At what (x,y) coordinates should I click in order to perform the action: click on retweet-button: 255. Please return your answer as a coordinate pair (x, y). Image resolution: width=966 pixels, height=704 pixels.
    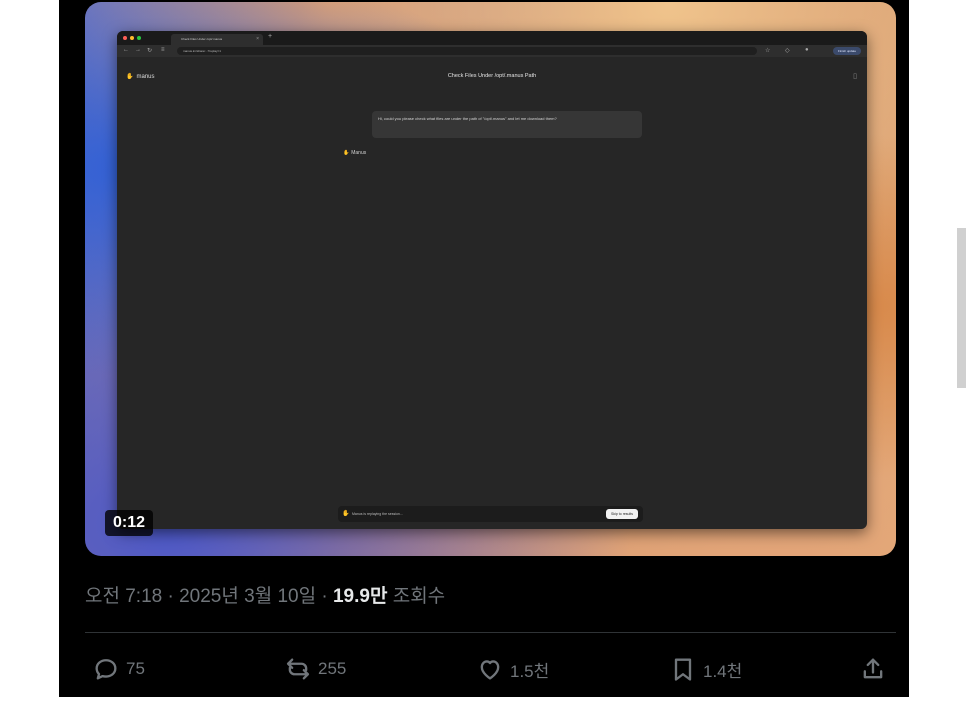
    Looking at the image, I should click on (315, 669).